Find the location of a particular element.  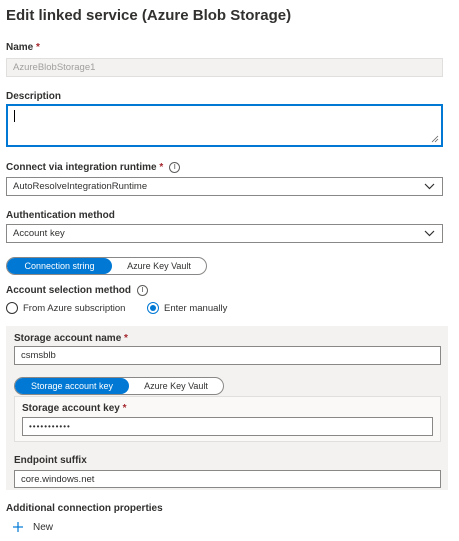

additional-properties-label: Additional connection properties is located at coordinates (84, 508).